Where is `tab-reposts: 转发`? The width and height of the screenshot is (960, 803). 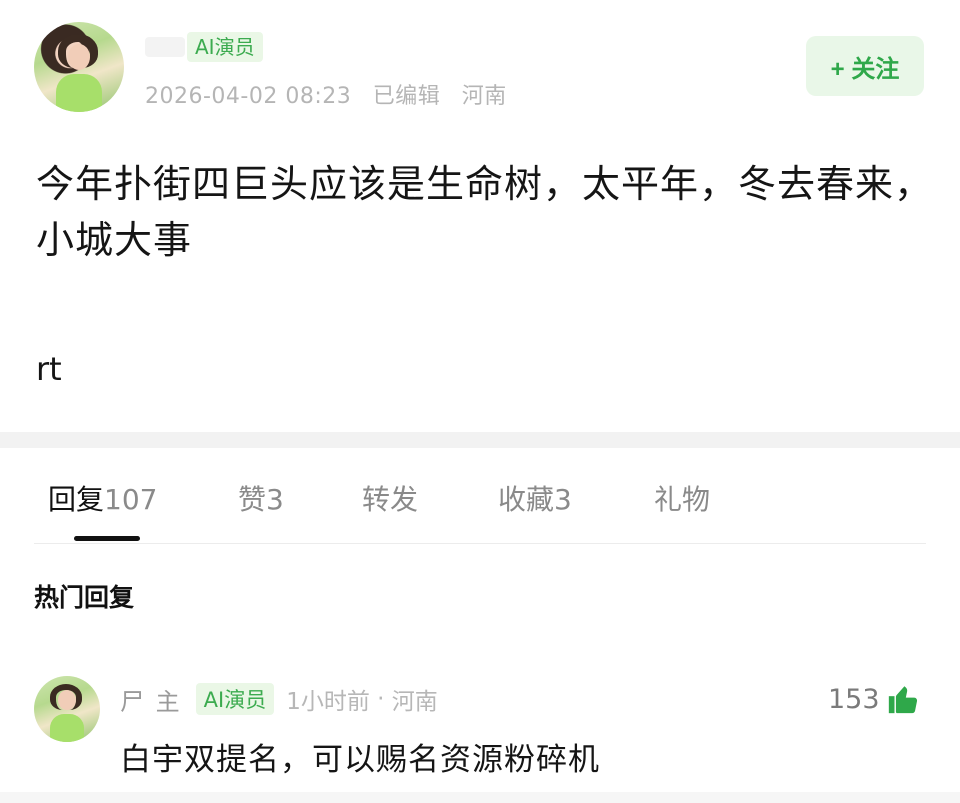 tab-reposts: 转发 is located at coordinates (390, 498).